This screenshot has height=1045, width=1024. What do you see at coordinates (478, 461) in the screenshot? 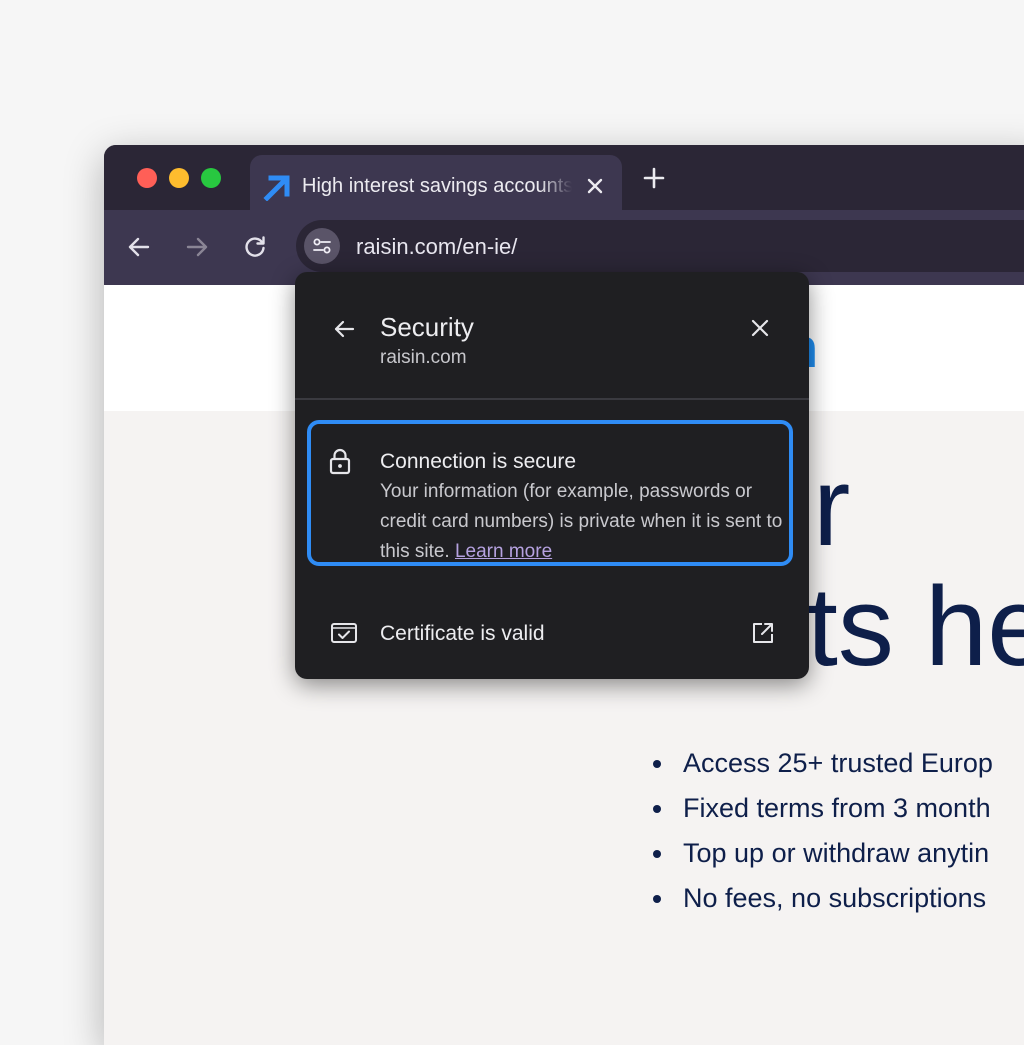
I see `connection-status-title: Connection is secure` at bounding box center [478, 461].